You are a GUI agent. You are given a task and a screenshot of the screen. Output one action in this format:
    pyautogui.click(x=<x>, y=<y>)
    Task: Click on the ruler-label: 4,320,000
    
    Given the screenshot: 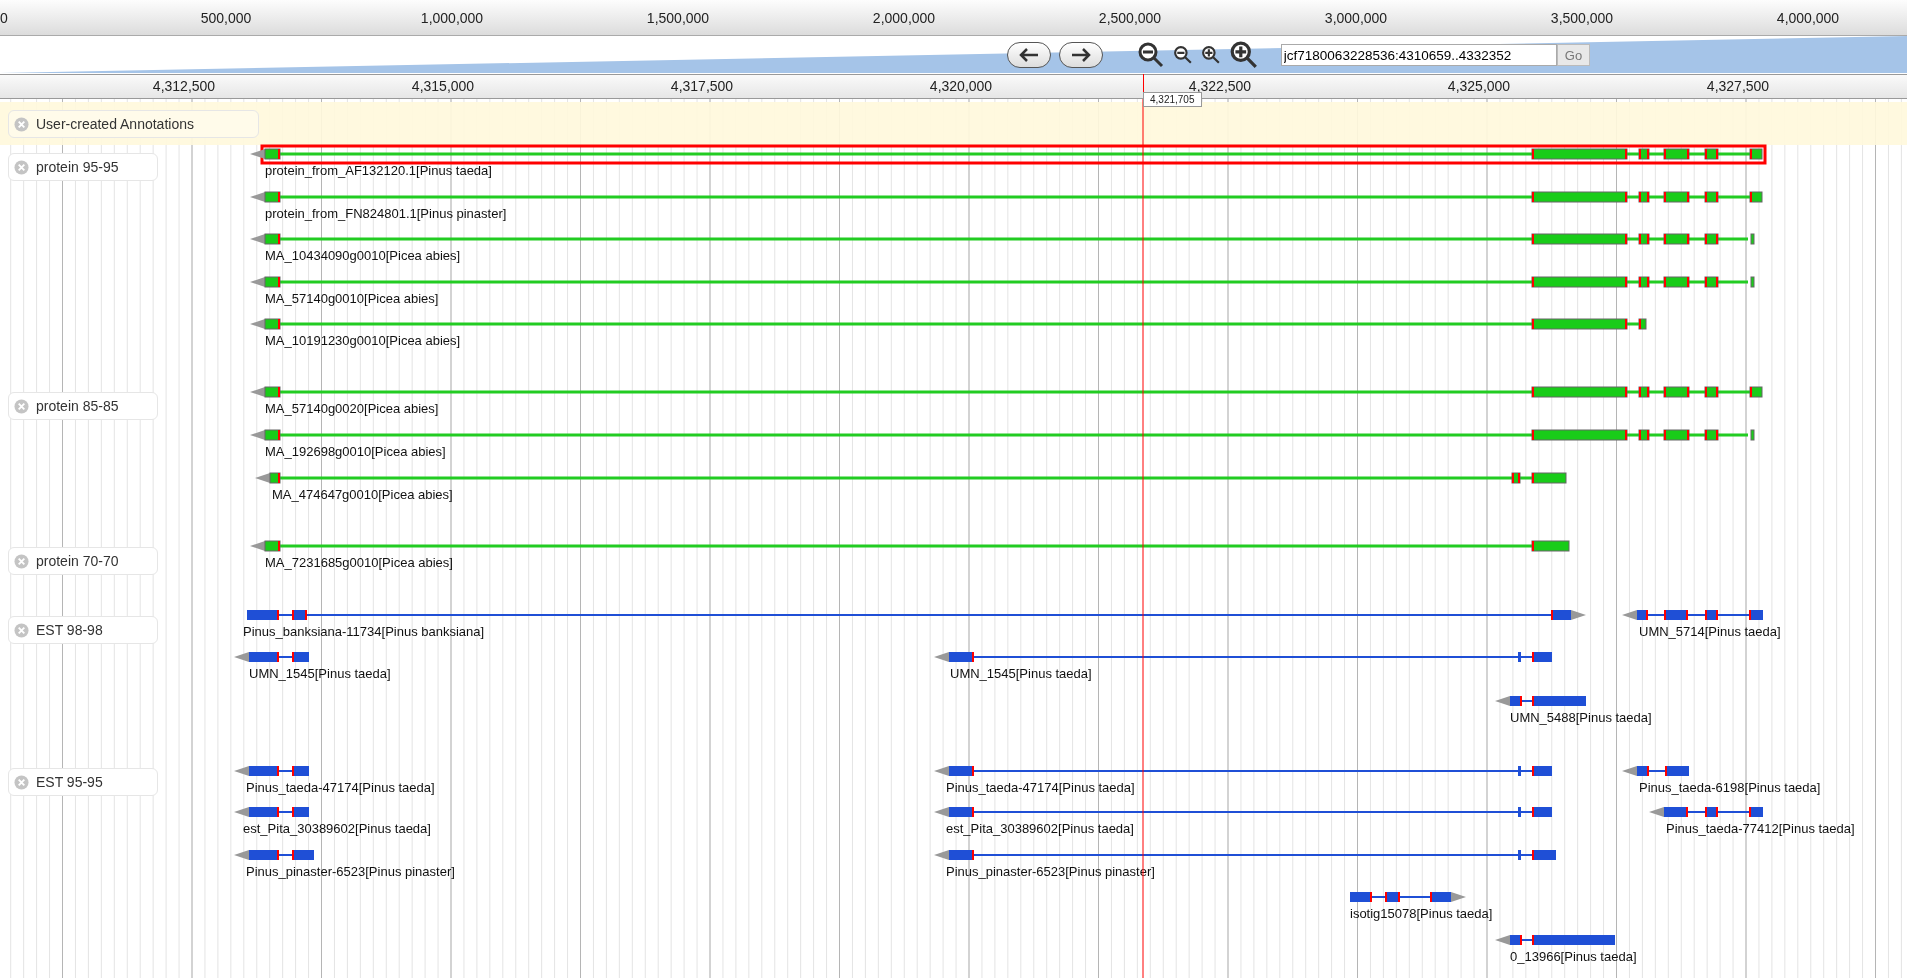 What is the action you would take?
    pyautogui.click(x=961, y=86)
    